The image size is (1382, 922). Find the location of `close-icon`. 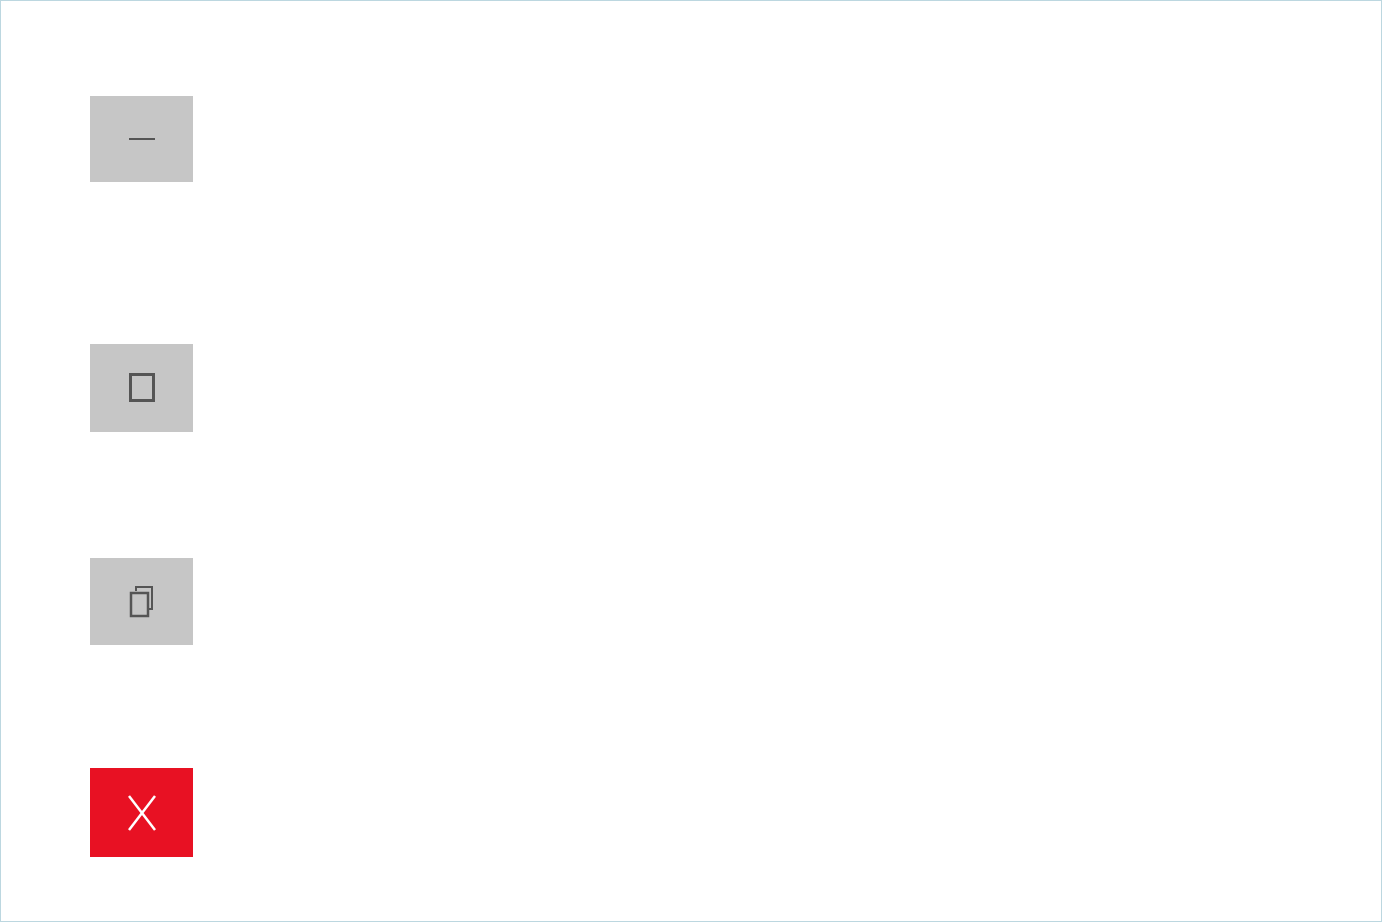

close-icon is located at coordinates (142, 813).